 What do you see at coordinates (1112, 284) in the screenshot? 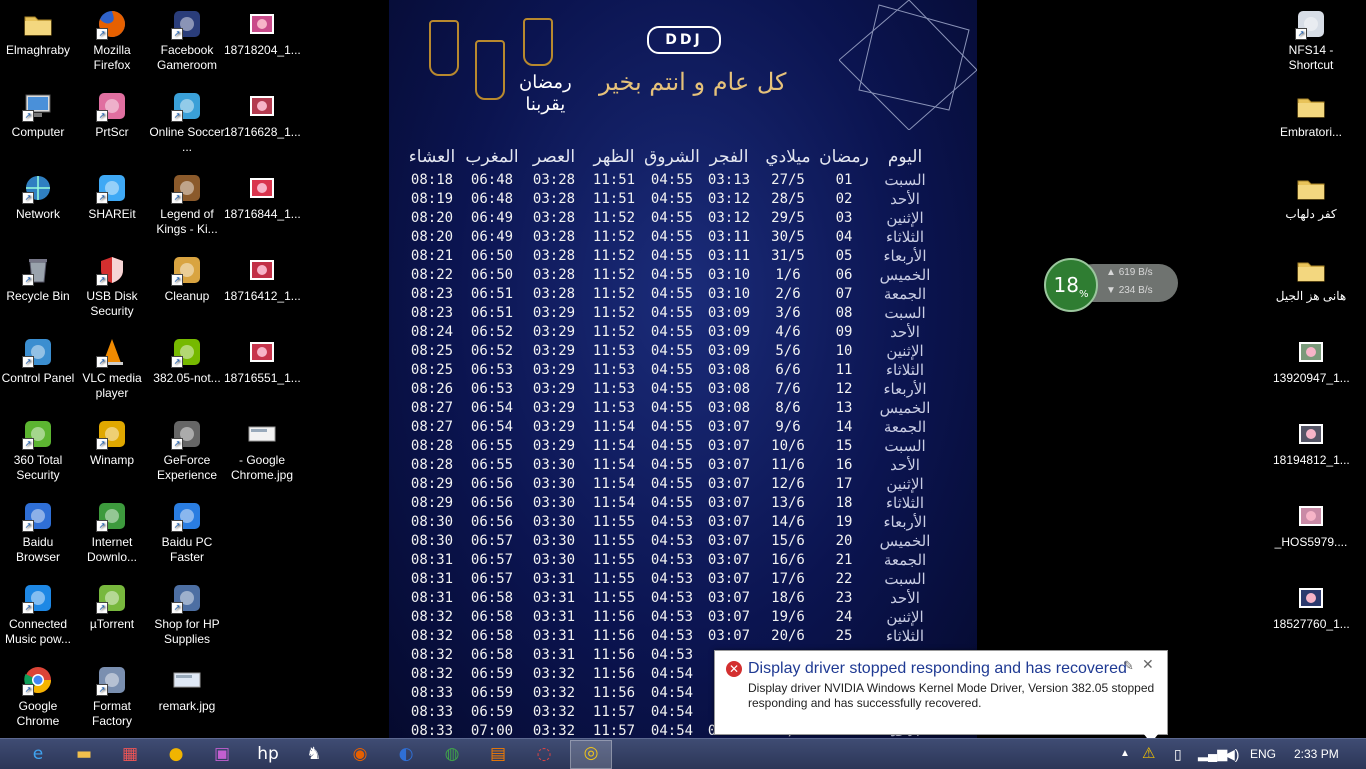
I see `net-meter-widget: 18% ▲ 619 B/s ▼ 234 B/s` at bounding box center [1112, 284].